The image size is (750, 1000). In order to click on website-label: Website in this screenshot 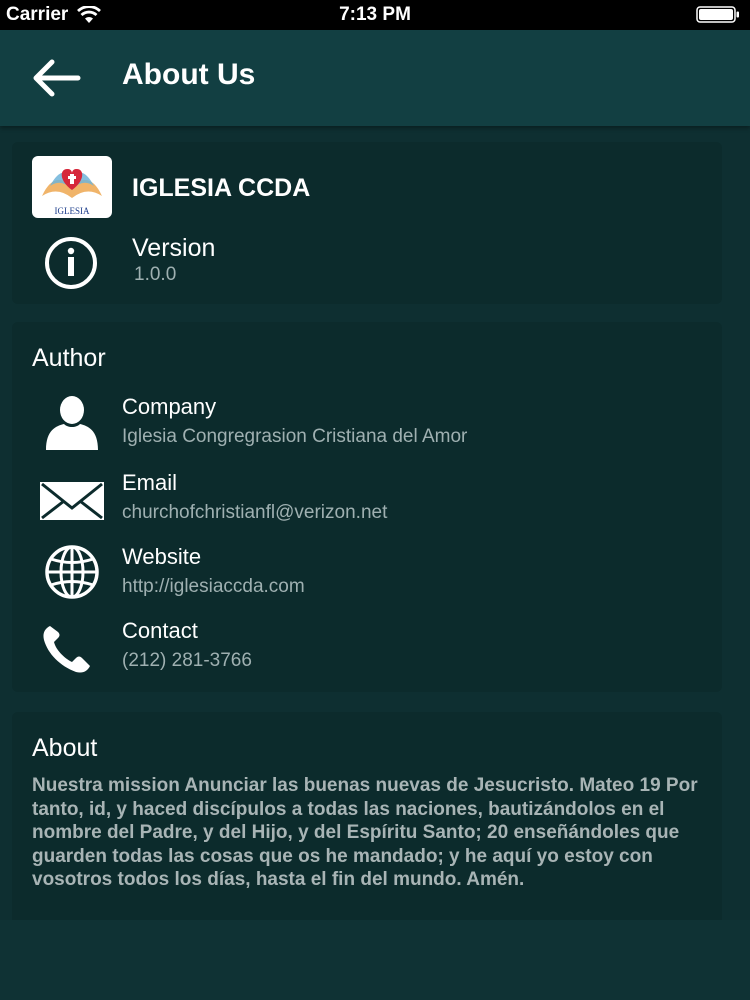, I will do `click(162, 556)`.